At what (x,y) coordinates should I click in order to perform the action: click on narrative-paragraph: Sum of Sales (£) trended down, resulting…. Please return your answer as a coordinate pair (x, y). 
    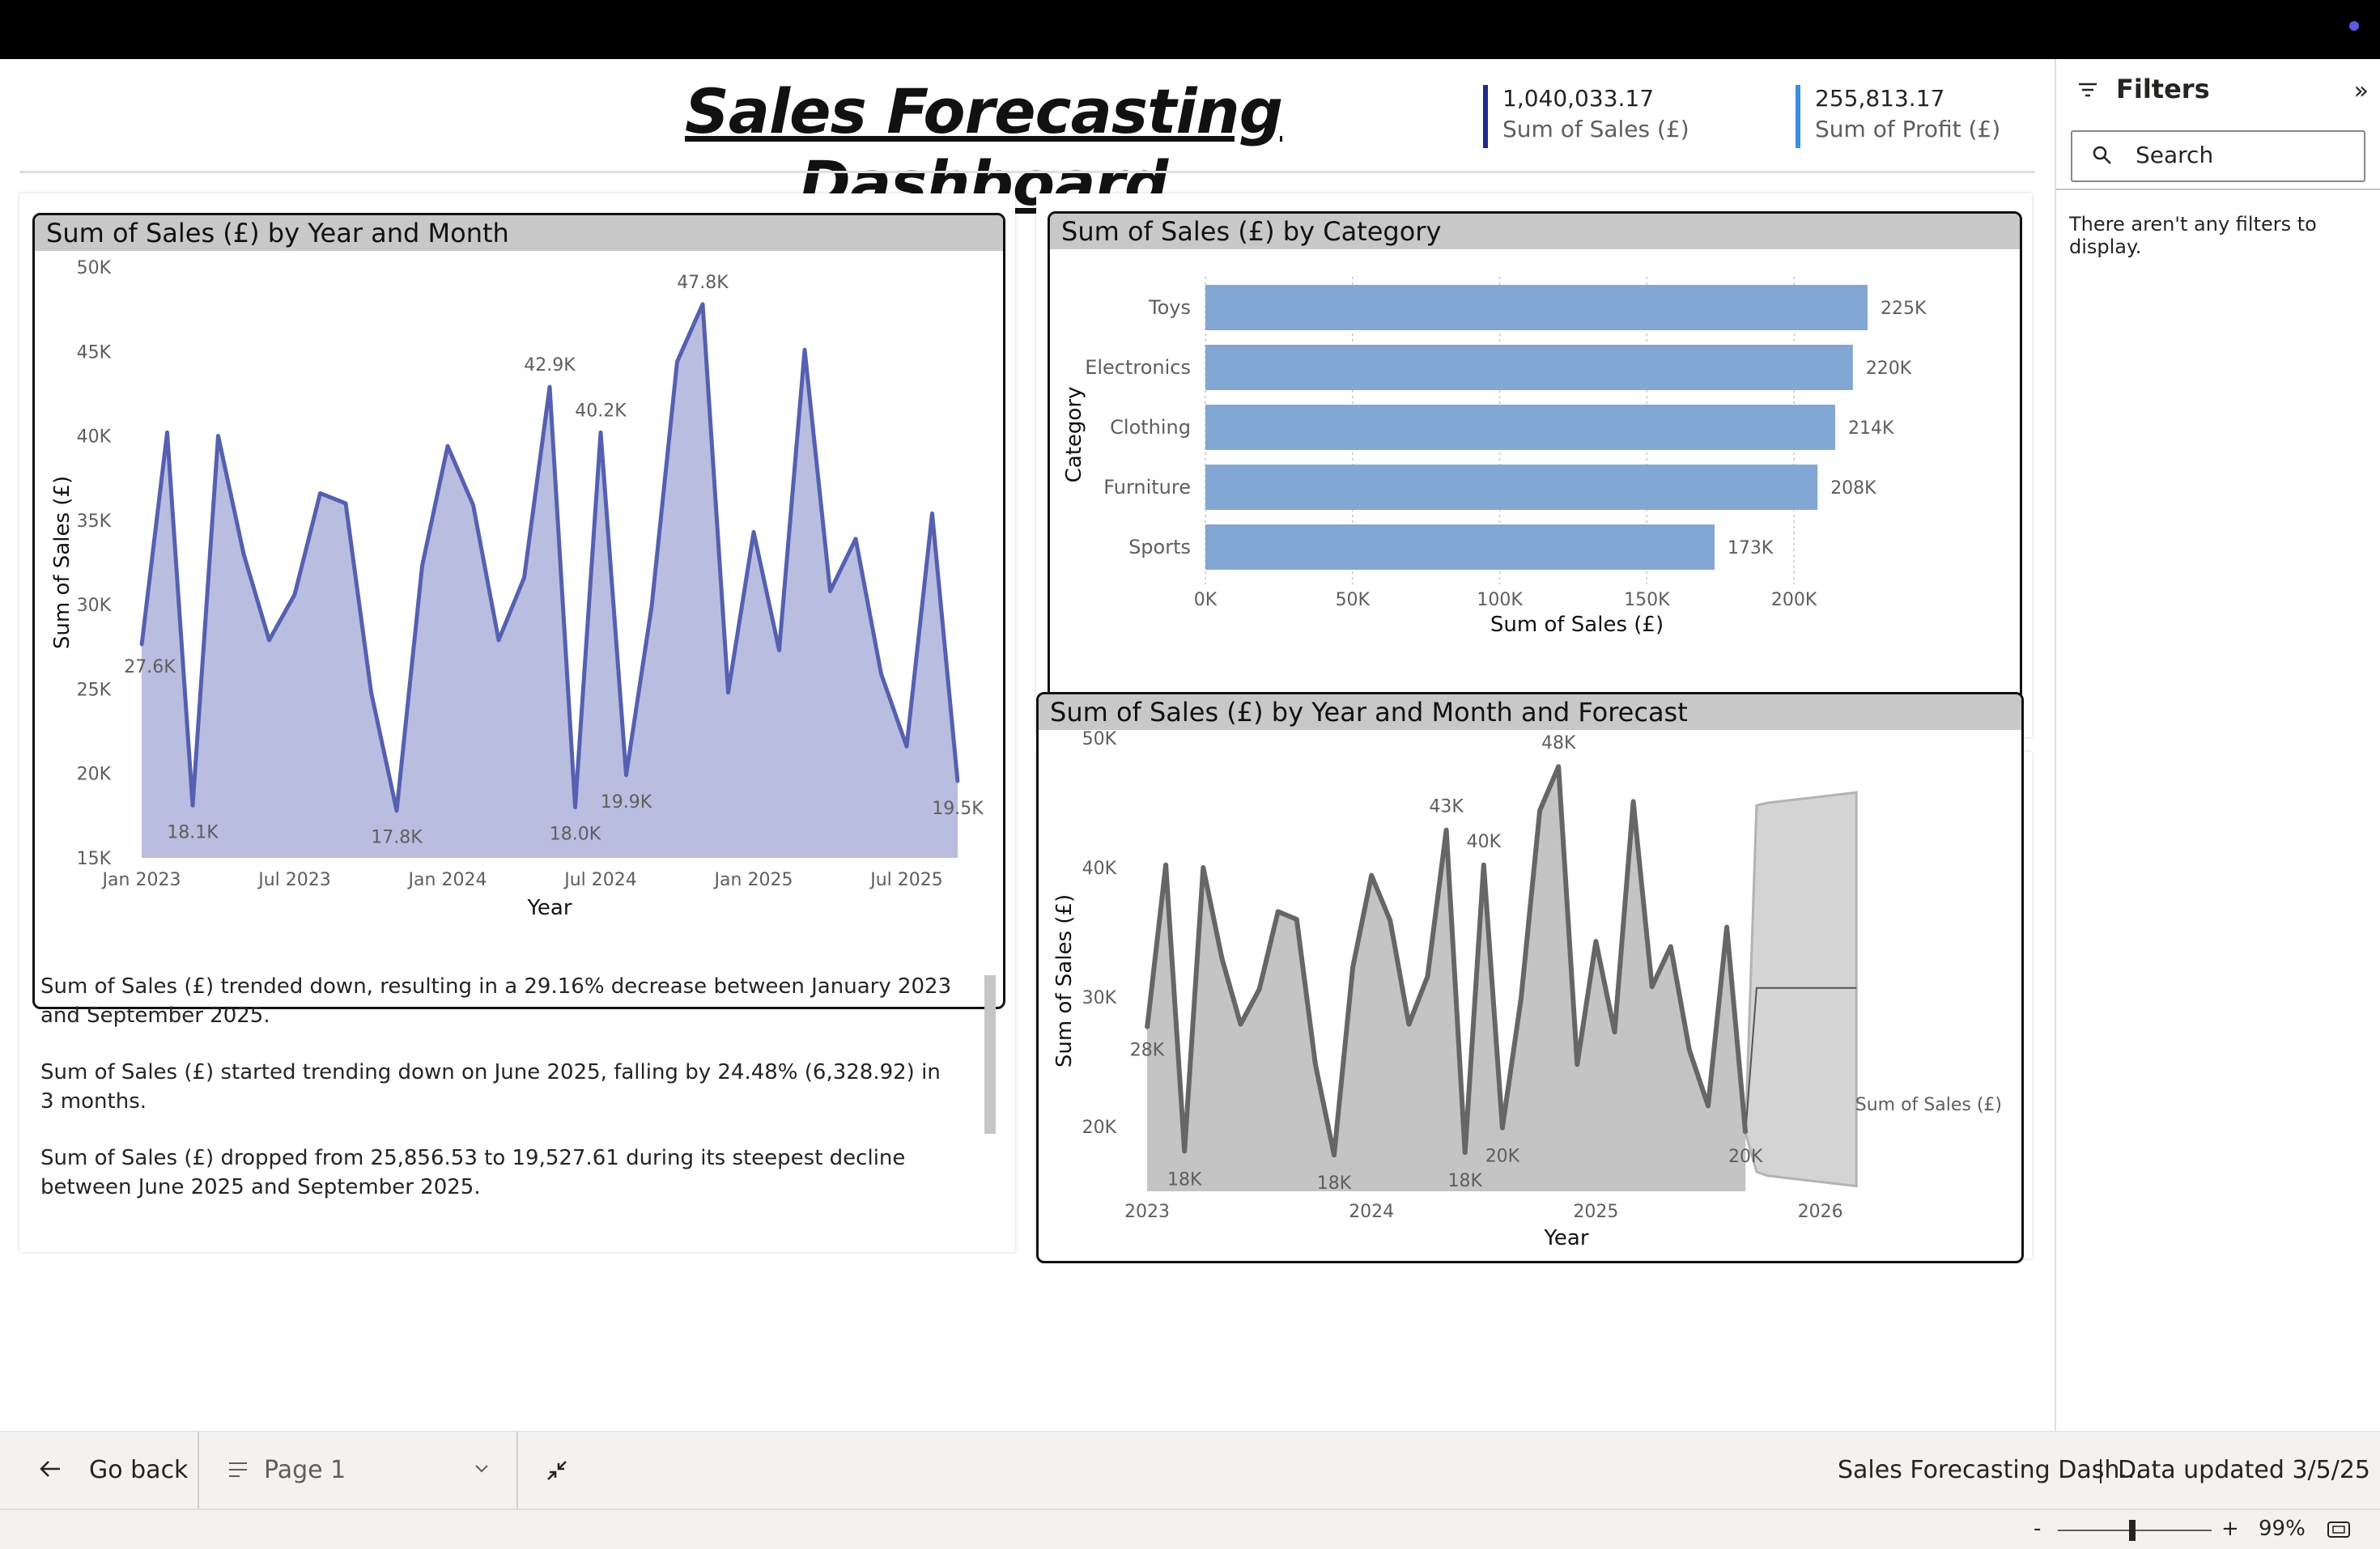
    Looking at the image, I should click on (496, 1001).